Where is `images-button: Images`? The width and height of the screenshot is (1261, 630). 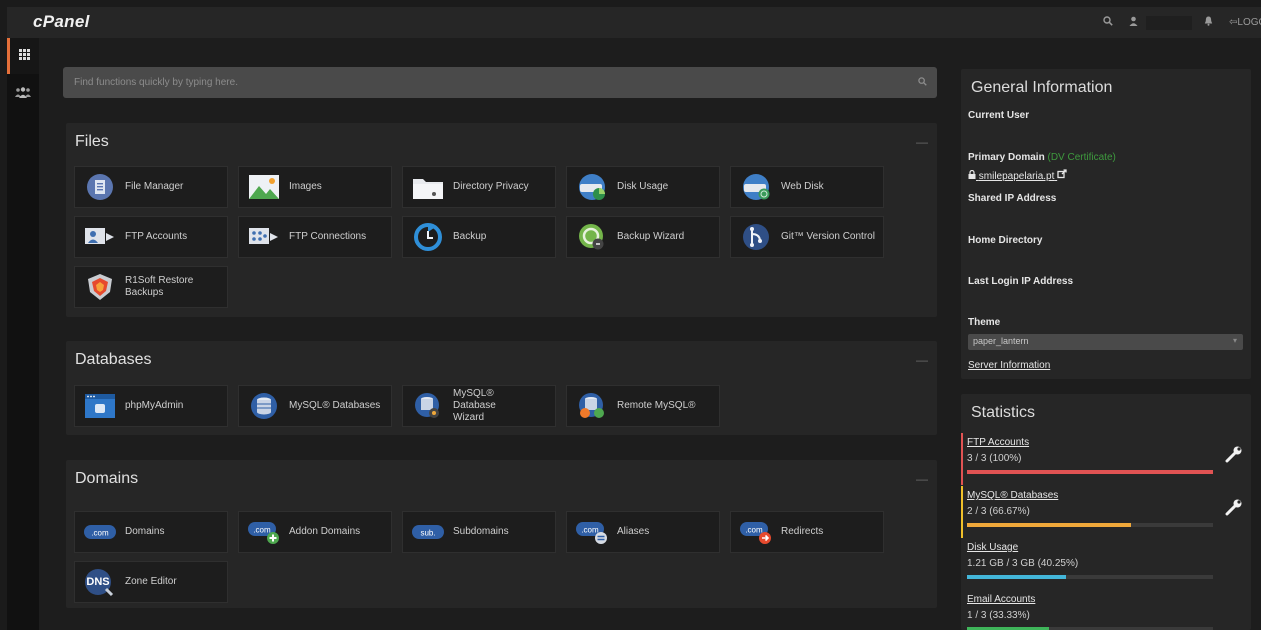
images-button: Images is located at coordinates (315, 187).